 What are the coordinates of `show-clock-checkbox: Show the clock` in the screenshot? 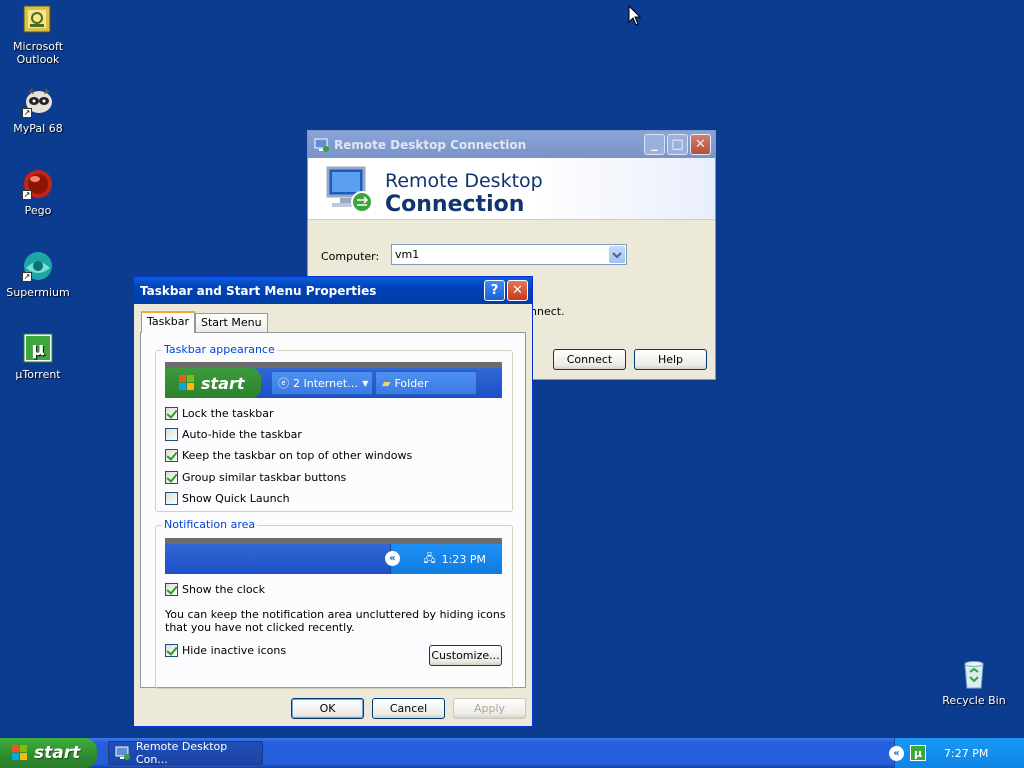 It's located at (215, 589).